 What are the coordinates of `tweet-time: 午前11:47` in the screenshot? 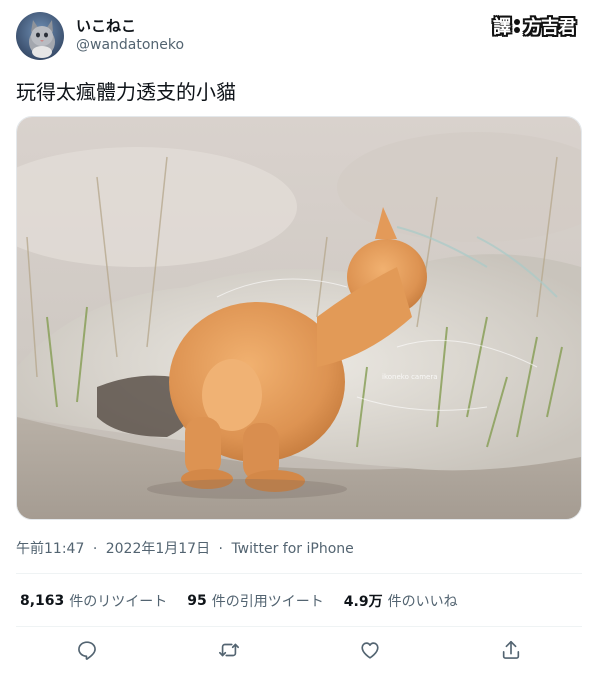 It's located at (50, 549).